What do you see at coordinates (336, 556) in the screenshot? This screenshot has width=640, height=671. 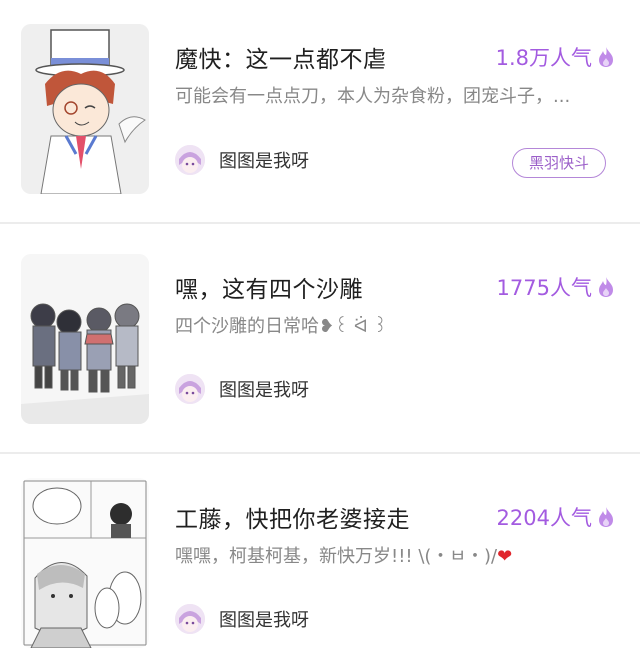 I see `post-description-text: 嘿嘿，柯基柯基，新快万岁!!! \(・ㅂ・)/` at bounding box center [336, 556].